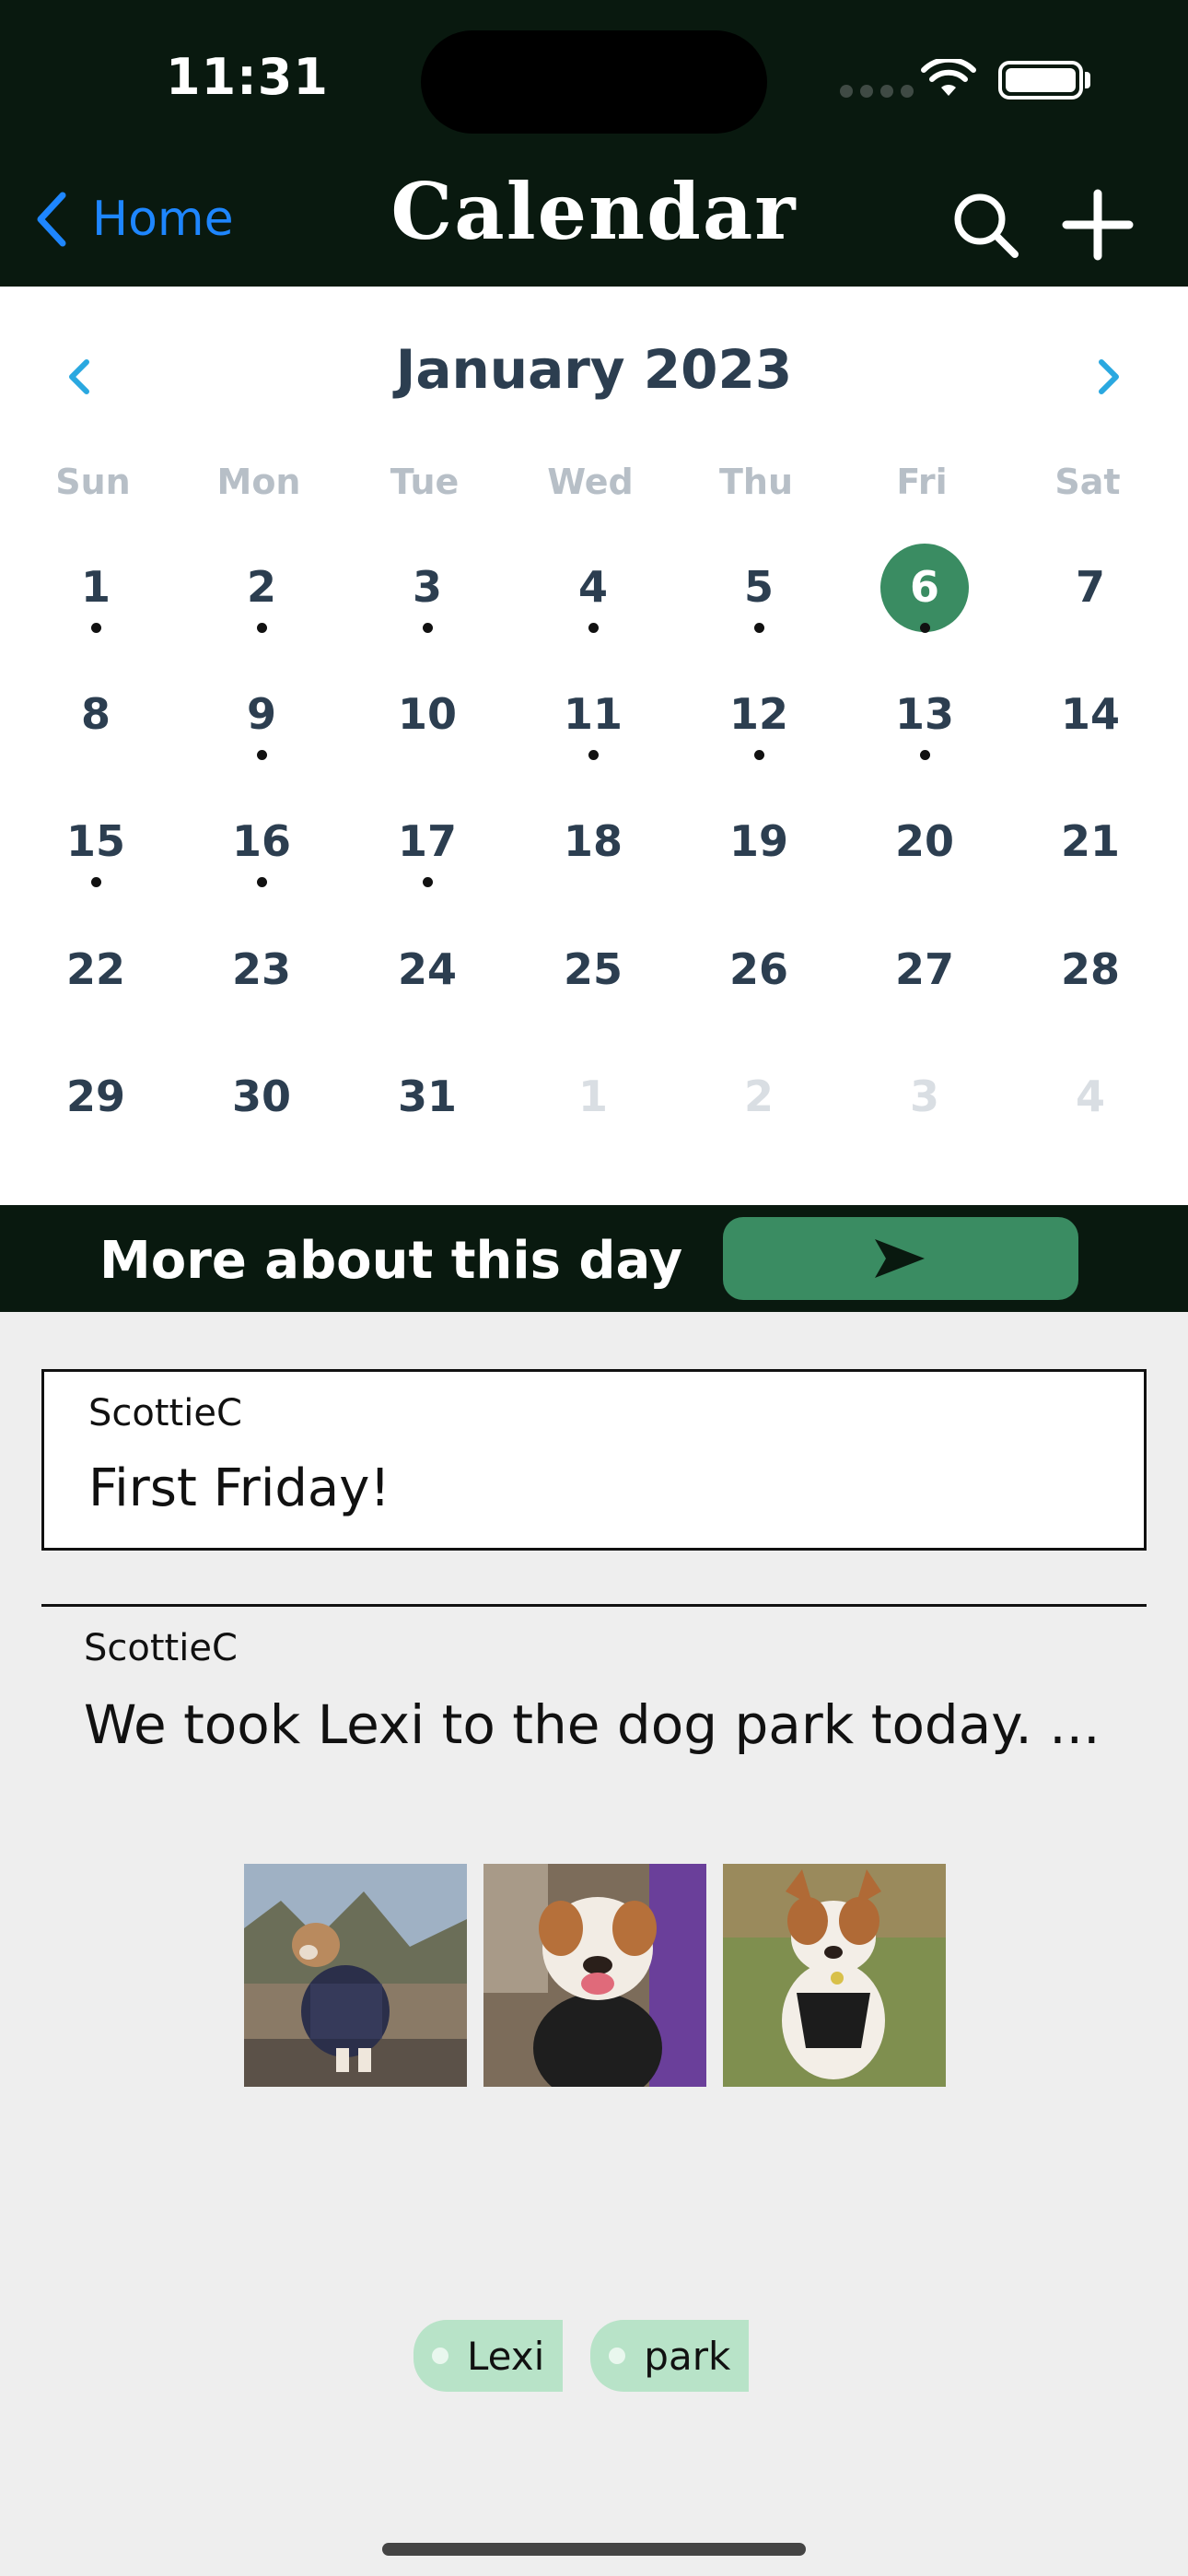  I want to click on day-cell: 24, so click(427, 975).